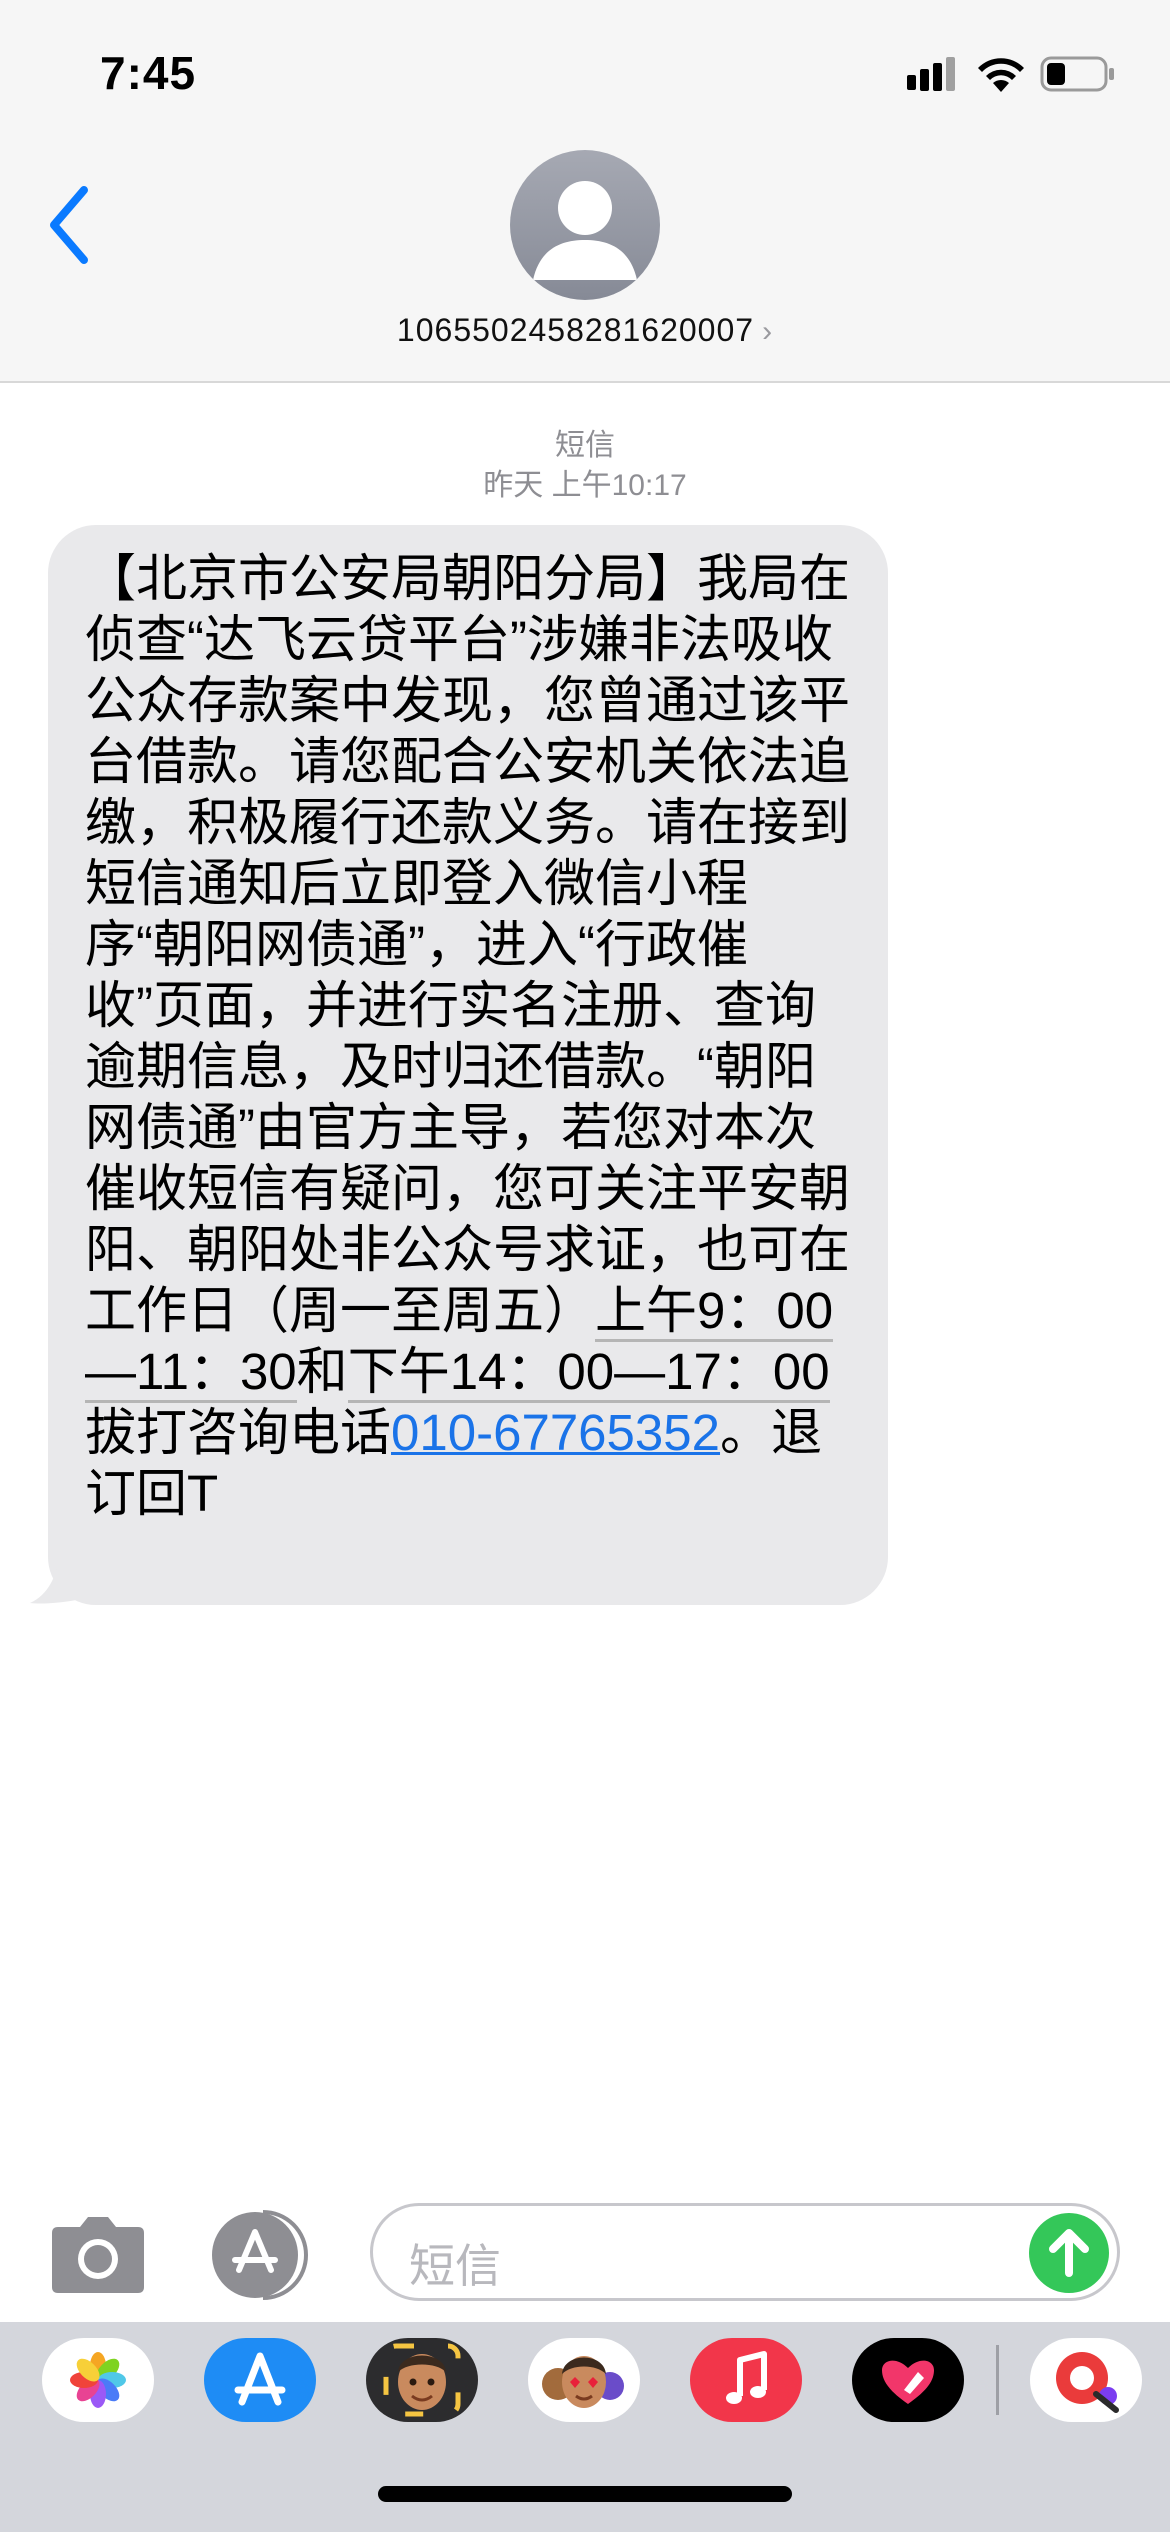 This screenshot has height=2532, width=1170. I want to click on photos-icon, so click(98, 2380).